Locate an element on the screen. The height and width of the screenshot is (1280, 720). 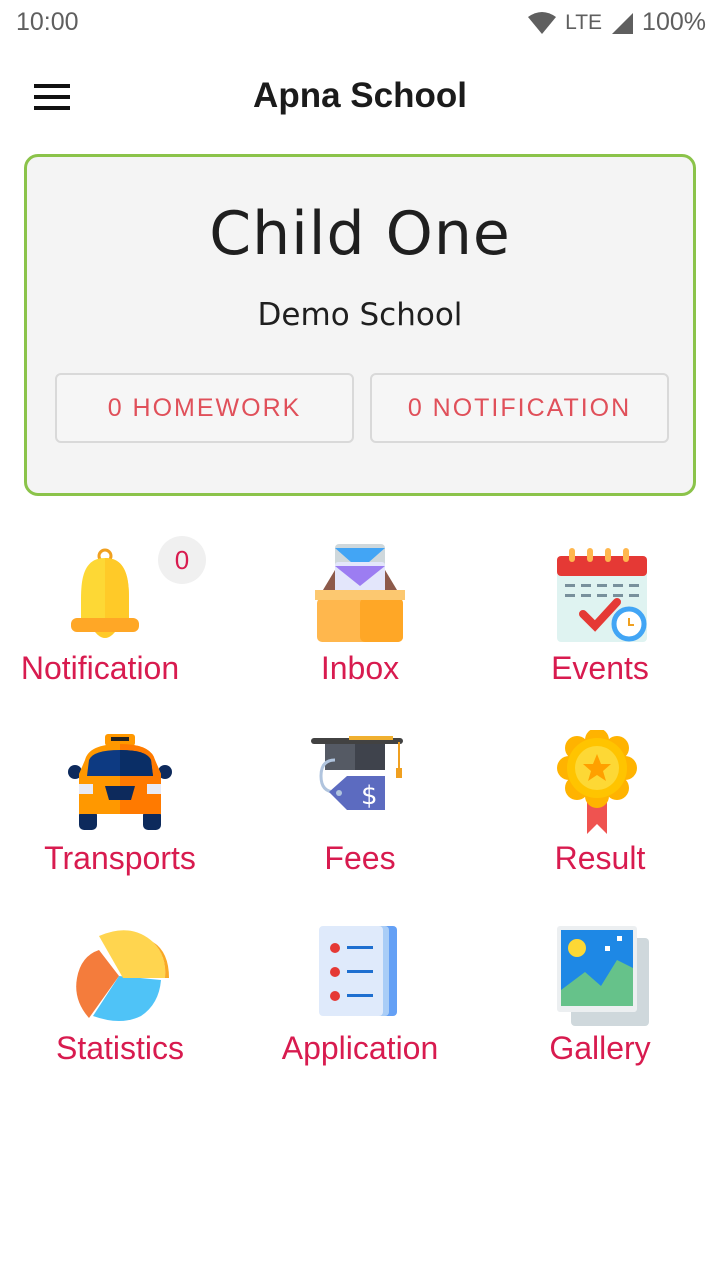
menu-item-gallery: Gallery is located at coordinates (600, 995).